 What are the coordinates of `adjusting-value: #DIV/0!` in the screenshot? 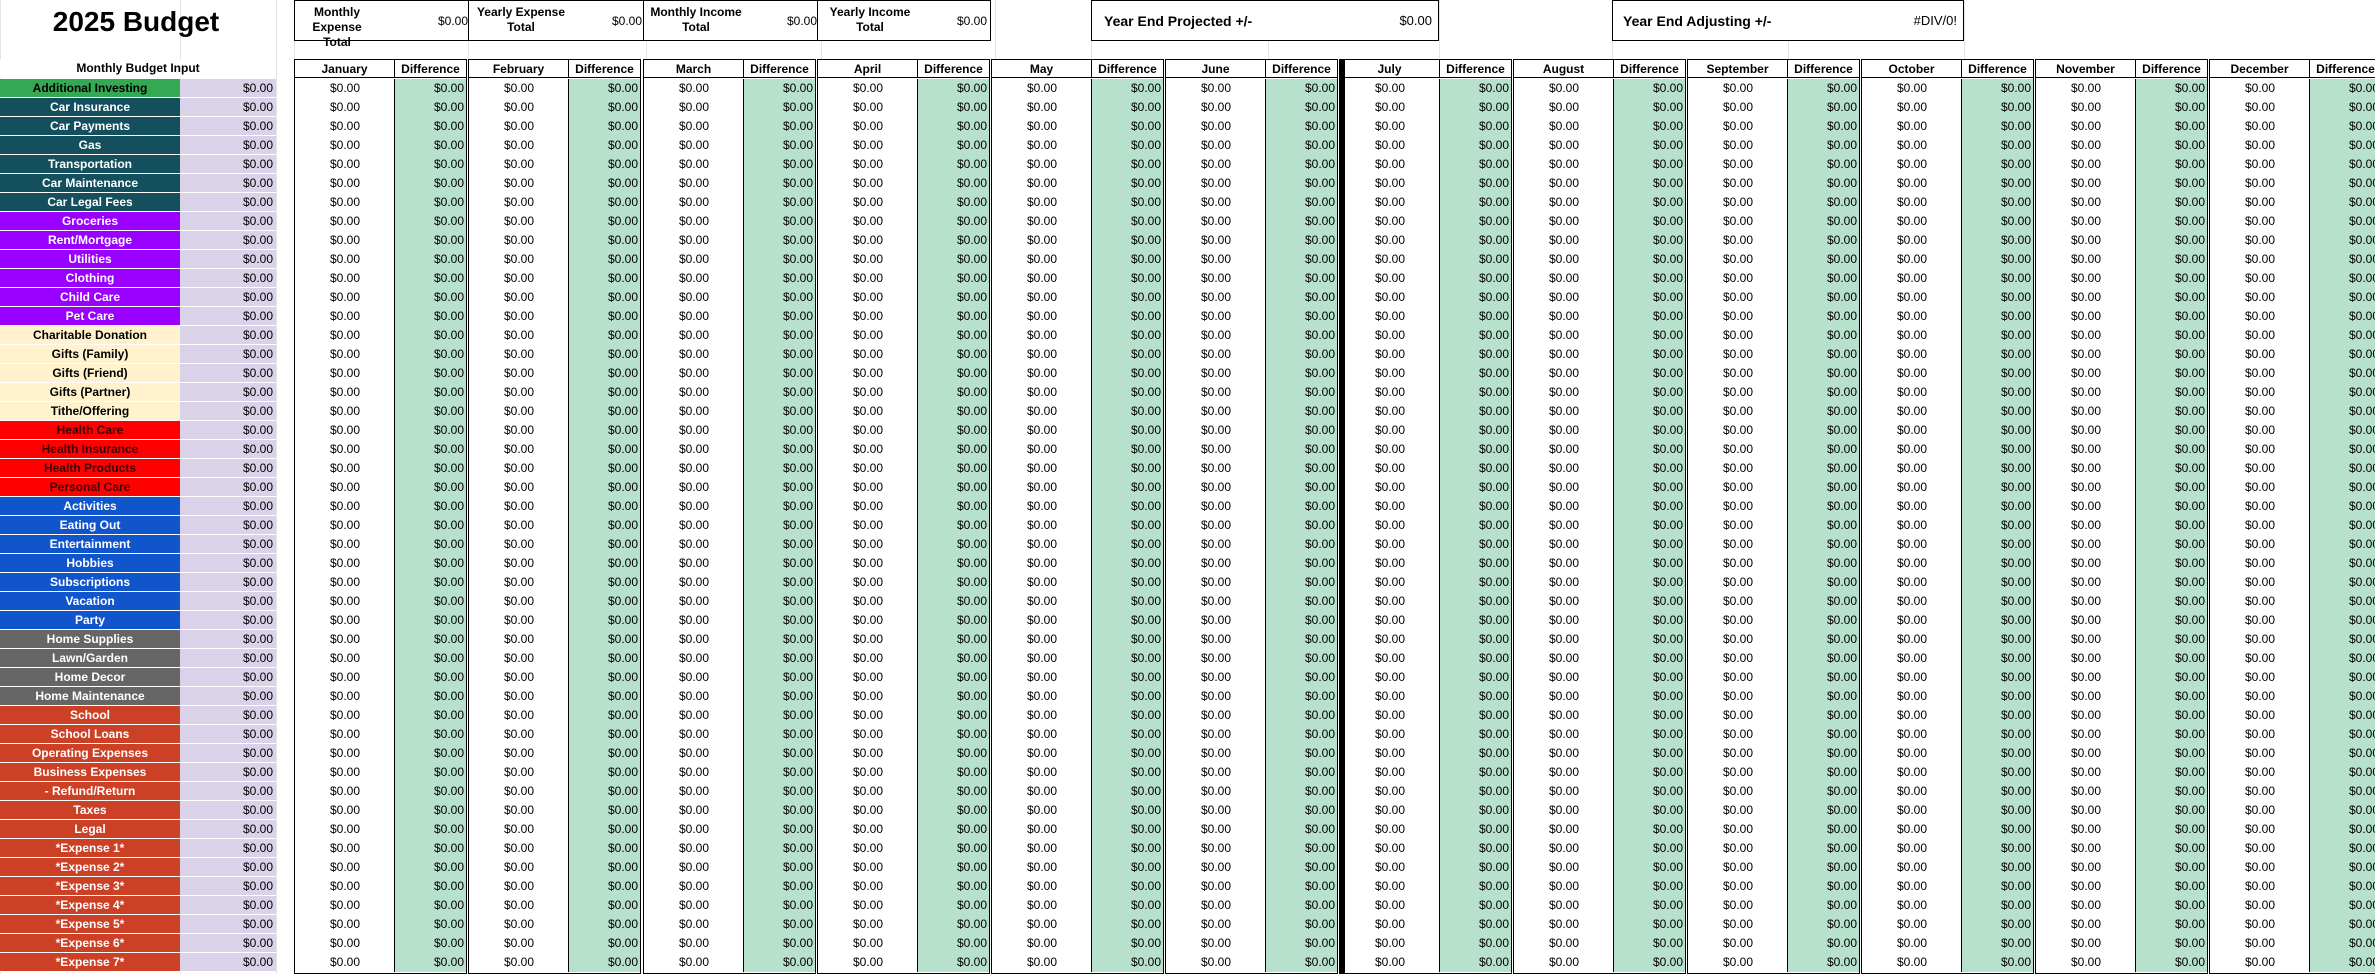 It's located at (1935, 20).